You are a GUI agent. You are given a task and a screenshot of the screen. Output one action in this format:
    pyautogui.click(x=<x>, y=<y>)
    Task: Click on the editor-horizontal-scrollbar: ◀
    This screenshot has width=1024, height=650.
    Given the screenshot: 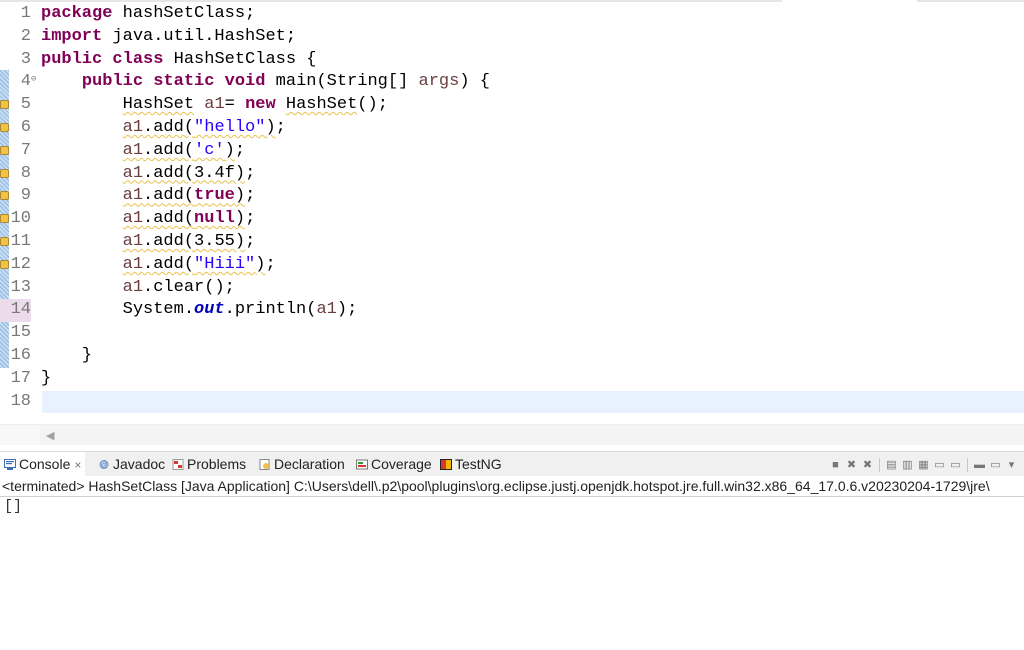 What is the action you would take?
    pyautogui.click(x=512, y=434)
    